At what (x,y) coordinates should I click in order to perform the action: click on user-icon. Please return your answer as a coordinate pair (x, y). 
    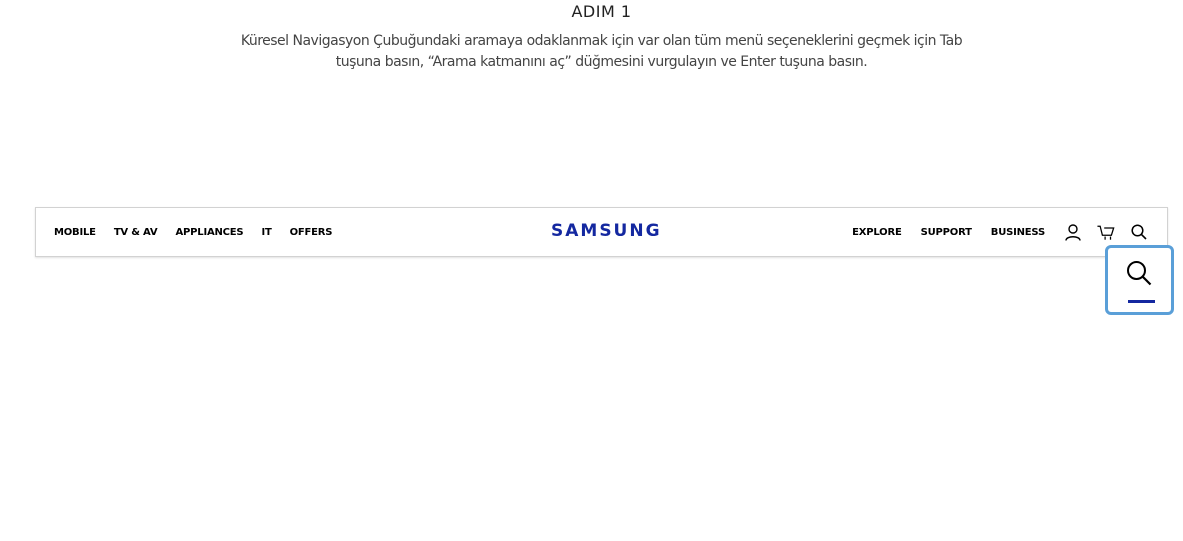
    Looking at the image, I should click on (1073, 232).